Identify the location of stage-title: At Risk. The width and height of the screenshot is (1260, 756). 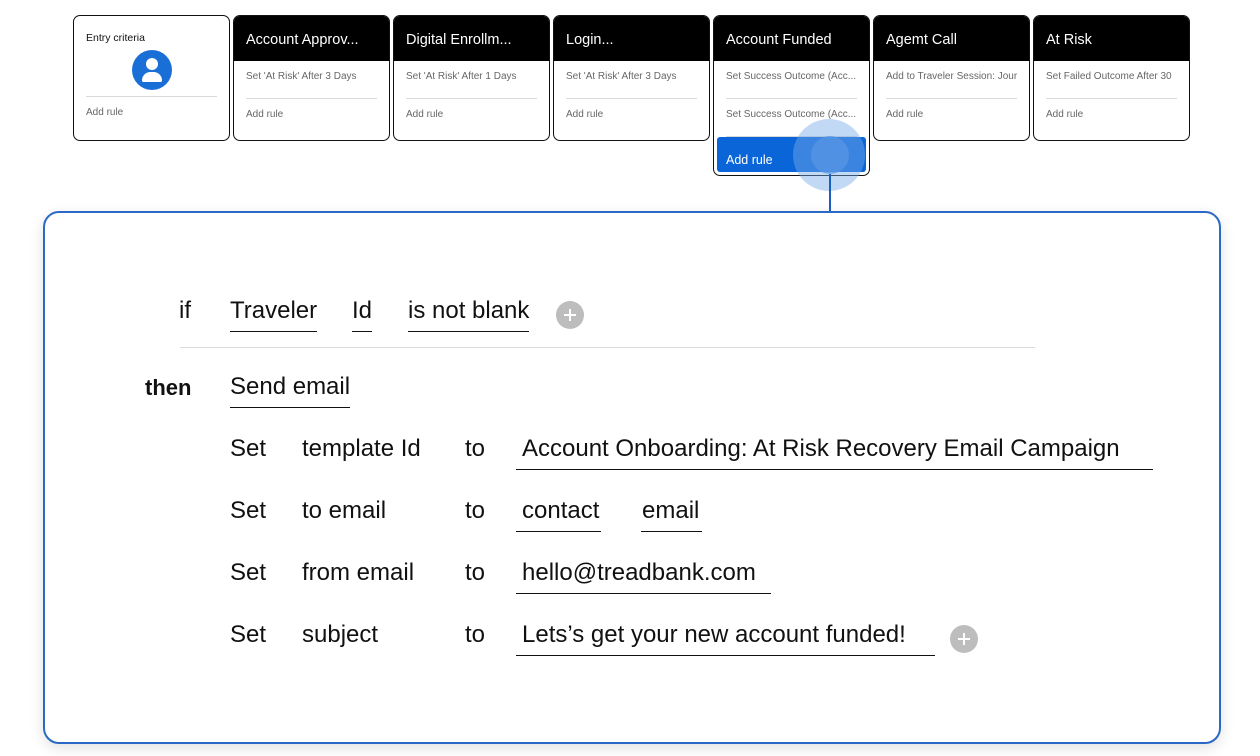
(1111, 38).